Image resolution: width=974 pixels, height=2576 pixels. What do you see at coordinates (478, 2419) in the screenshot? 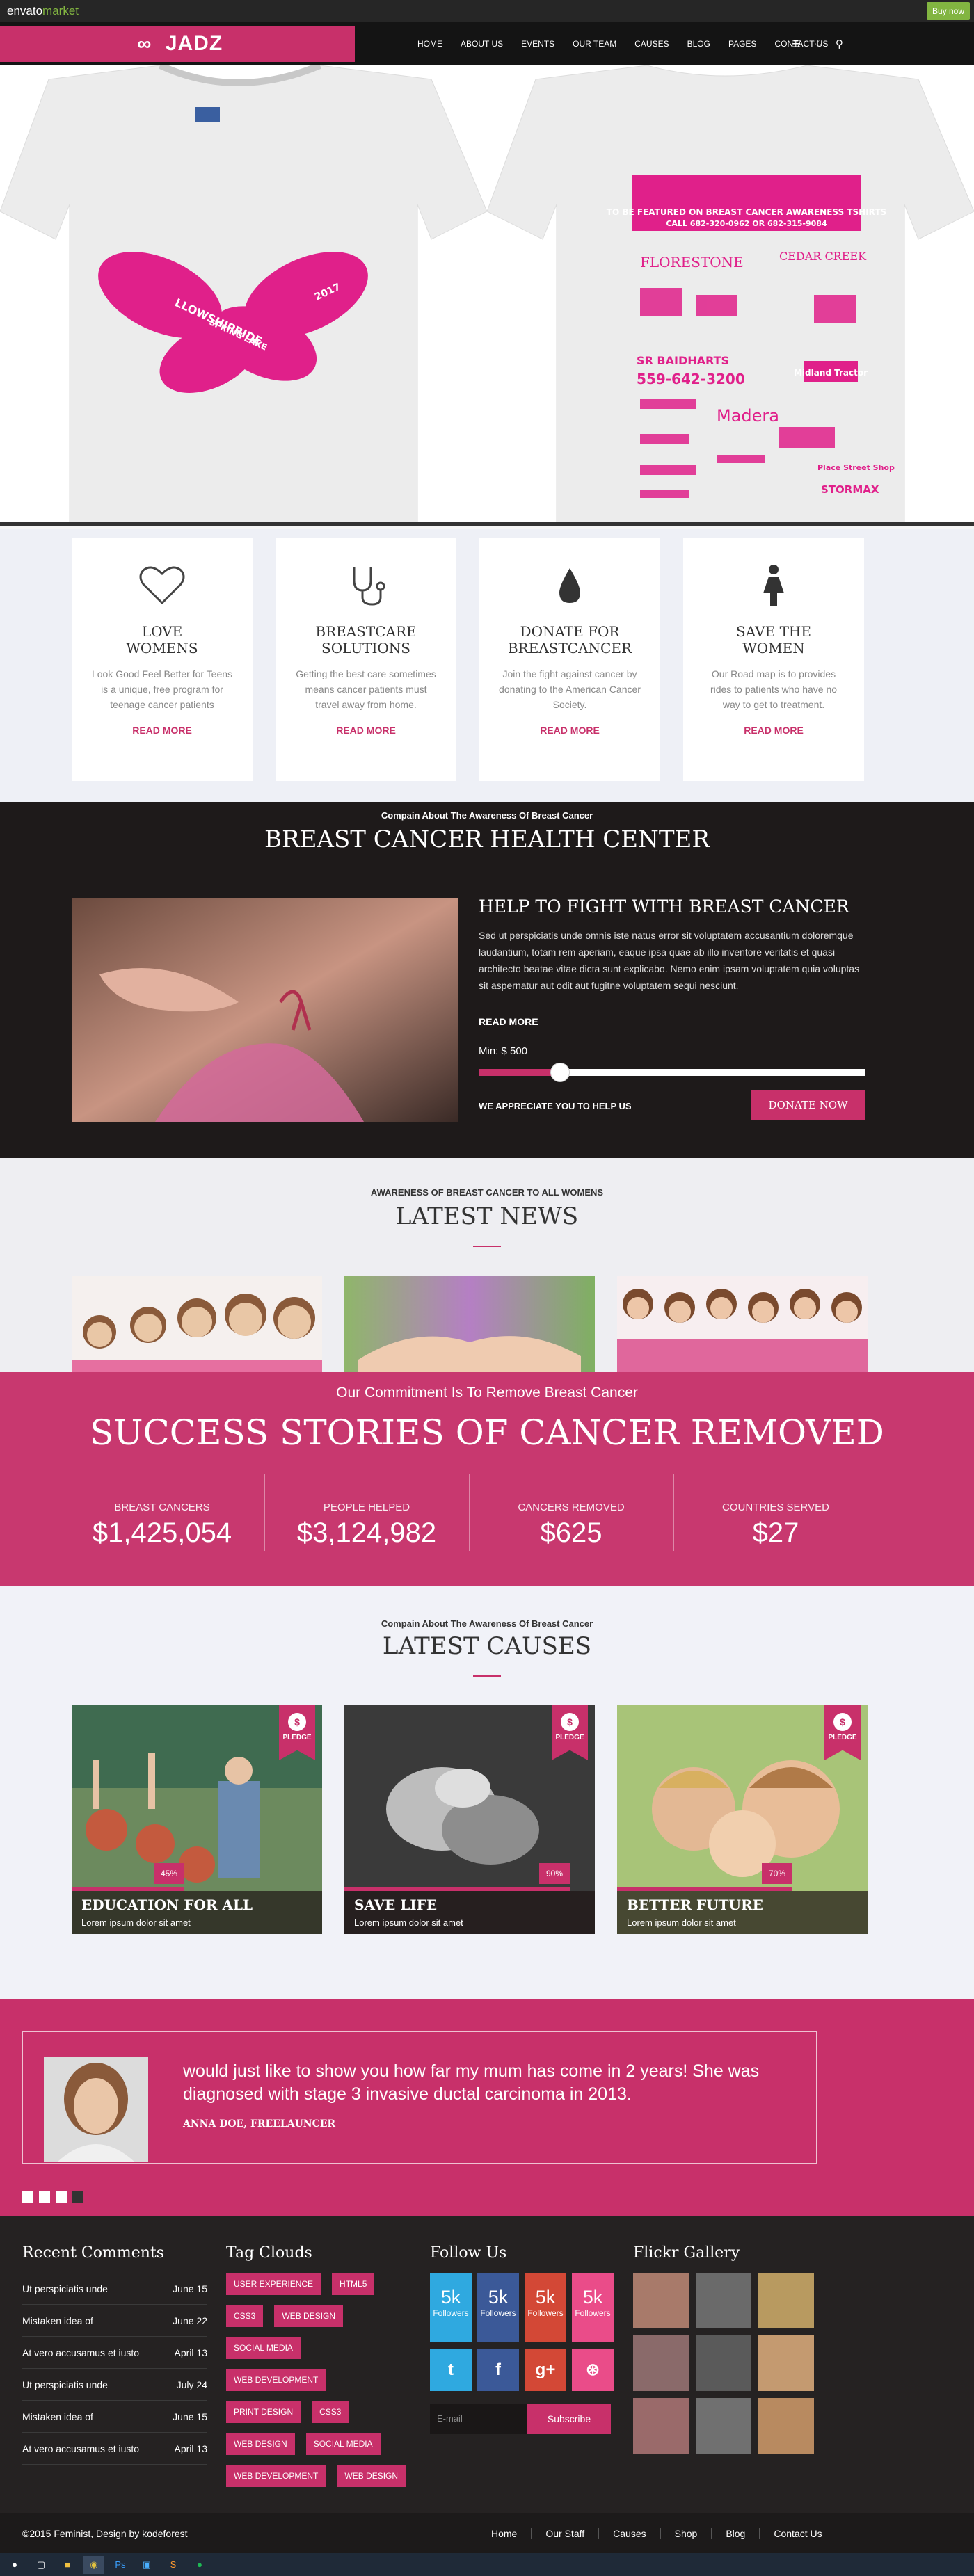
I see `email-field: E-mail` at bounding box center [478, 2419].